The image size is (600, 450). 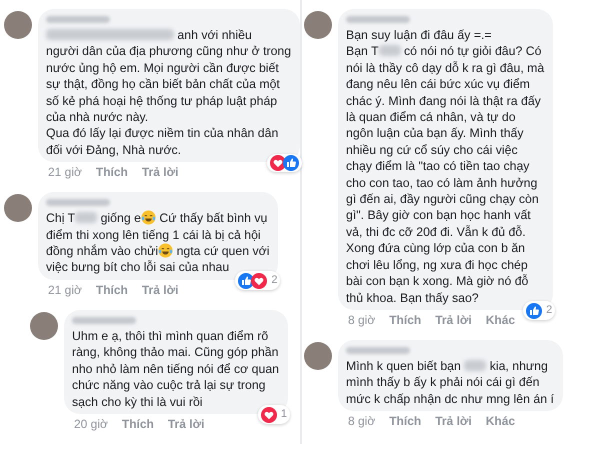 I want to click on comment-line: ngôn luận của bạn ấy. Mình thấy, so click(x=435, y=133).